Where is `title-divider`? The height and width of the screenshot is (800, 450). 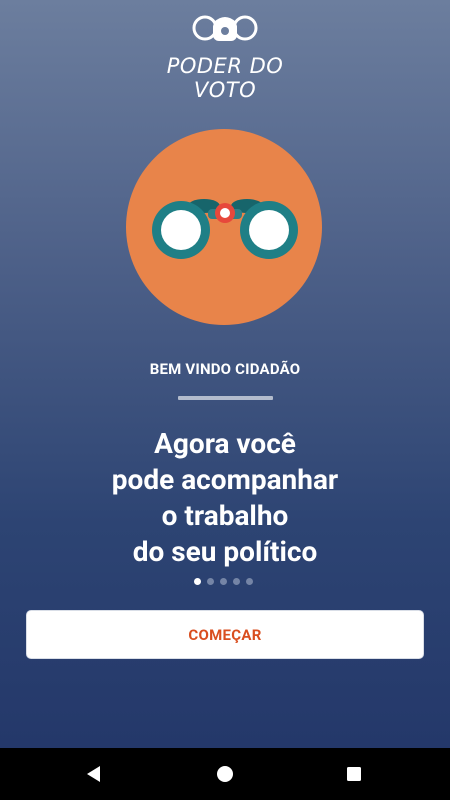 title-divider is located at coordinates (225, 398).